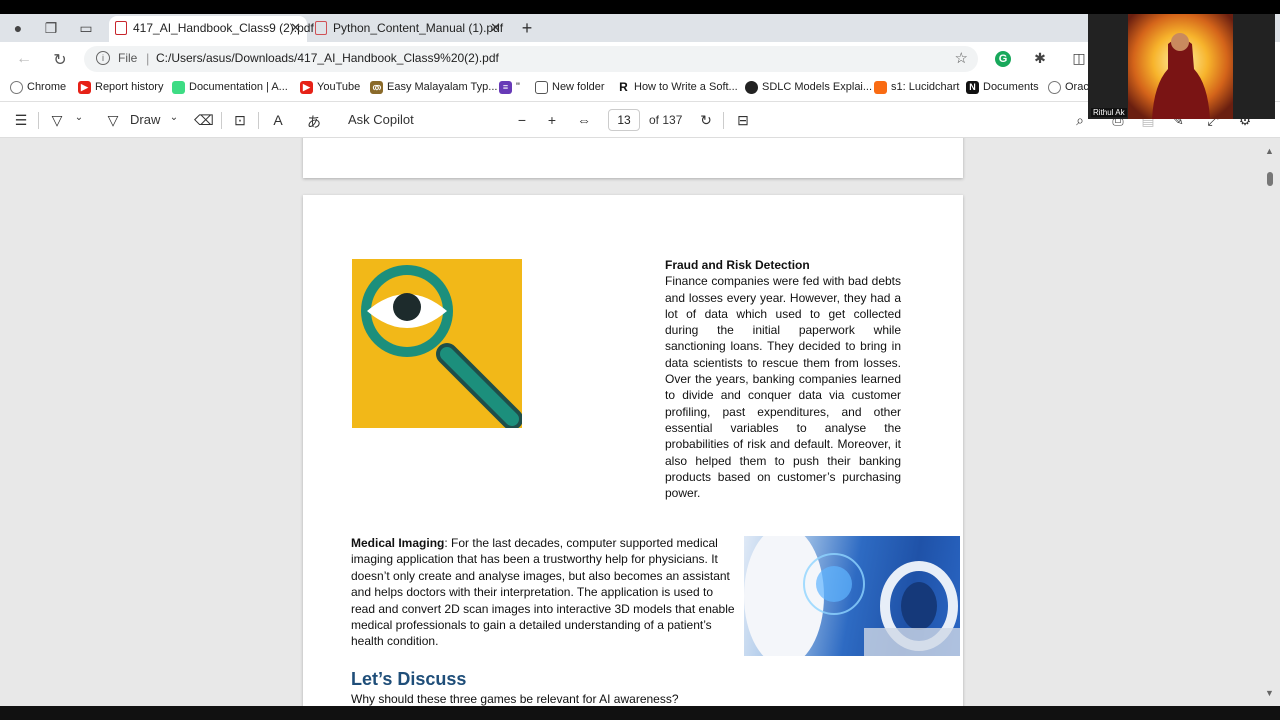  I want to click on back-icon: ←, so click(24, 59).